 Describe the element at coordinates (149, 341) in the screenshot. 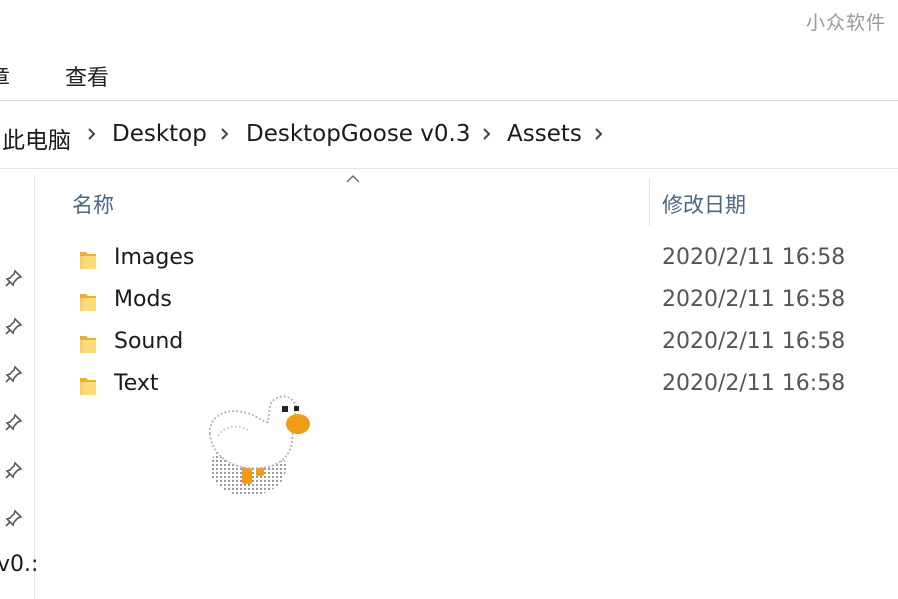

I see `file-name: Sound` at that location.